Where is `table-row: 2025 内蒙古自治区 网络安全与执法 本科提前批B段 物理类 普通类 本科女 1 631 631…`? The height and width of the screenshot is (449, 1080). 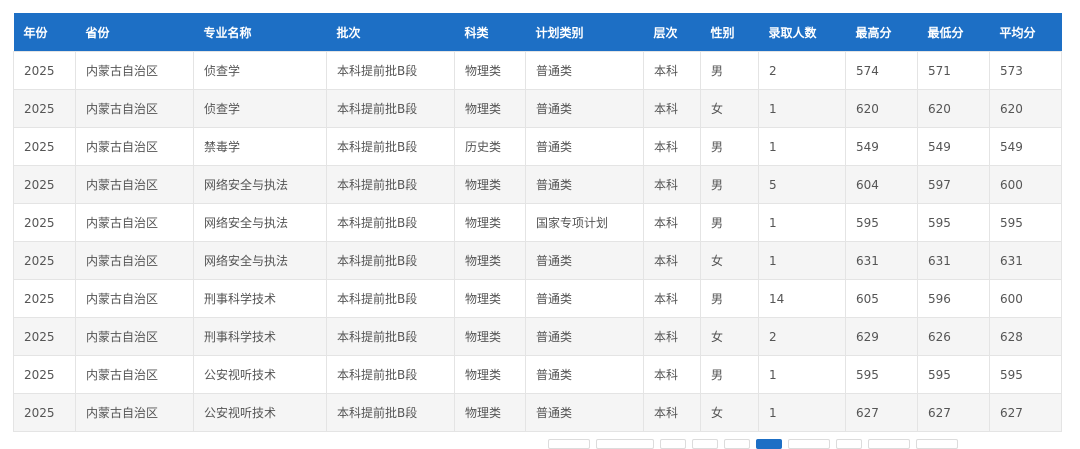
table-row: 2025 内蒙古自治区 网络安全与执法 本科提前批B段 物理类 普通类 本科女 1 631 631… is located at coordinates (537, 260).